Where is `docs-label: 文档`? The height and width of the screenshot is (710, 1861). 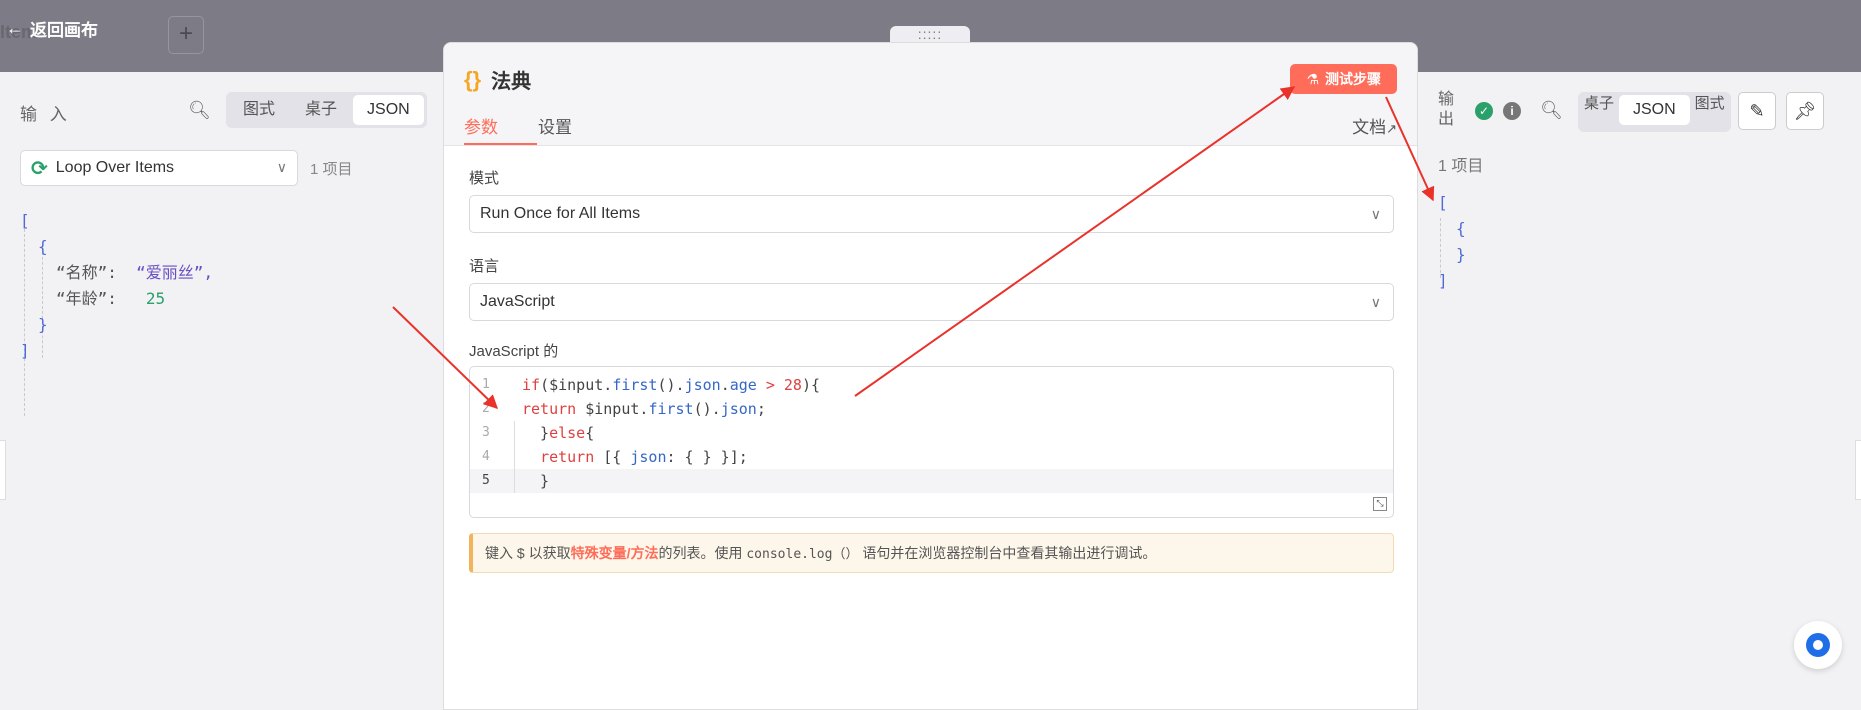
docs-label: 文档 is located at coordinates (1369, 127).